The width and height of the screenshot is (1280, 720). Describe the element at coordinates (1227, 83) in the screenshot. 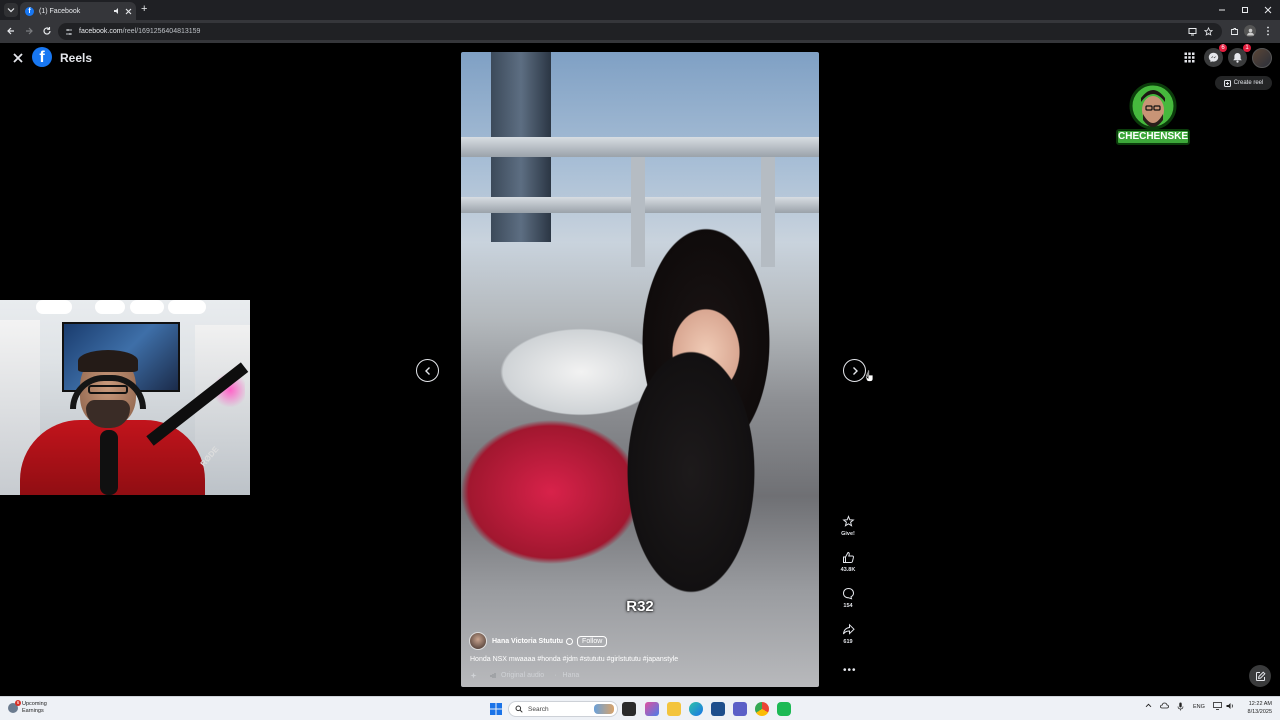

I see `create-reel-icon` at that location.